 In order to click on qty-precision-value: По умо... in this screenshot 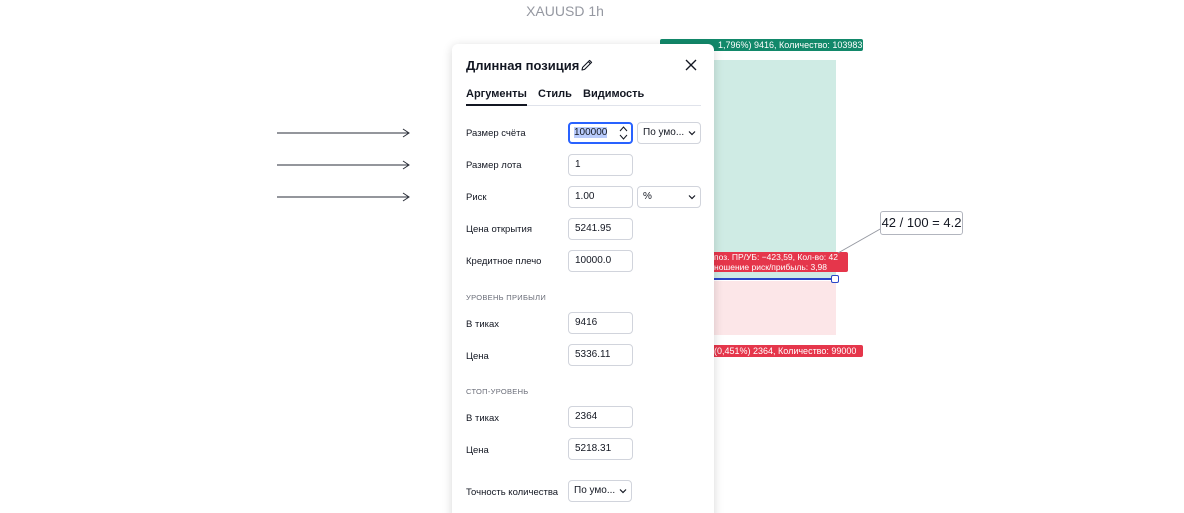, I will do `click(595, 490)`.